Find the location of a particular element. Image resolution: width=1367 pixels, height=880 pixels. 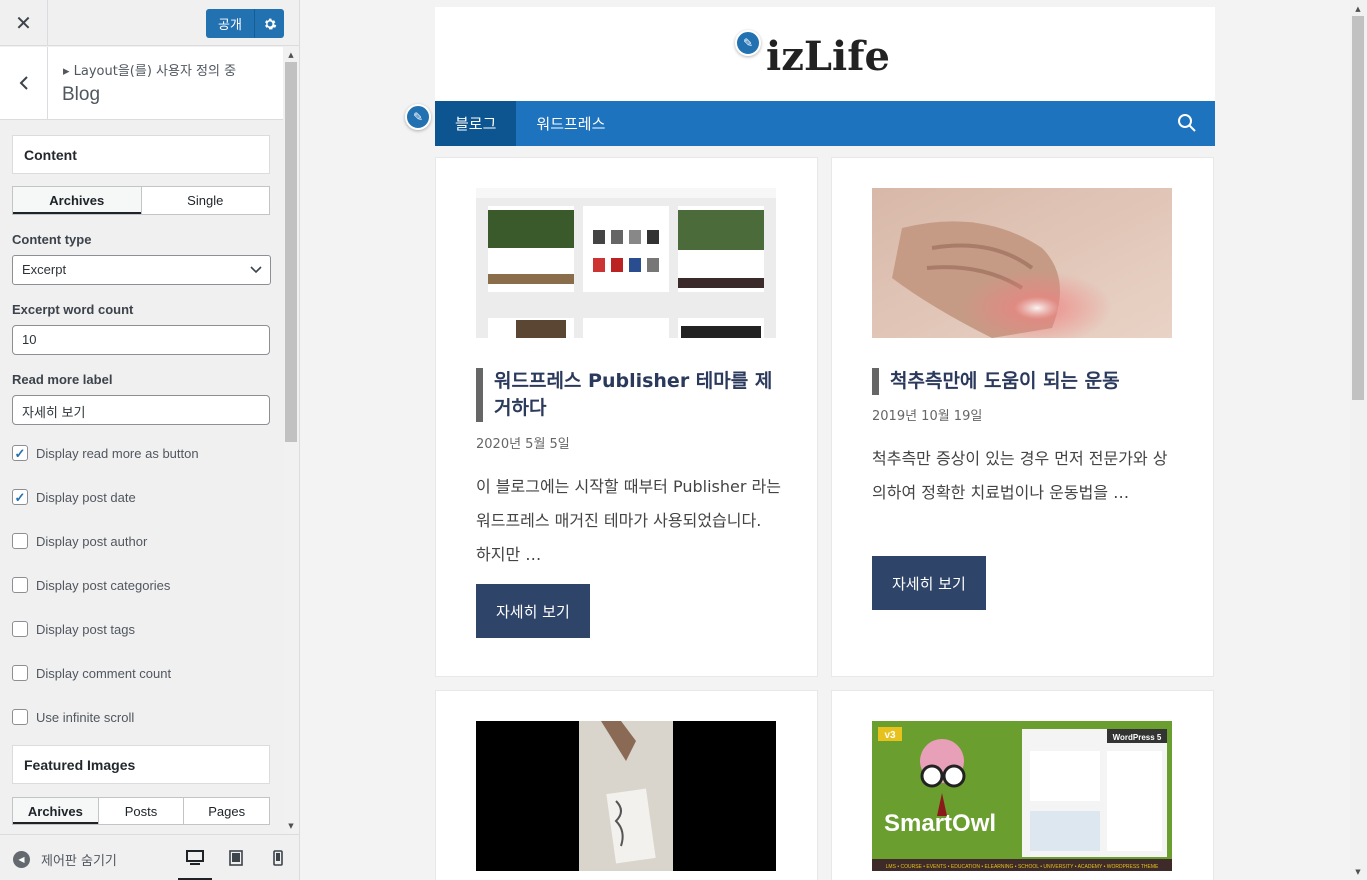

desktop-icon is located at coordinates (195, 857).